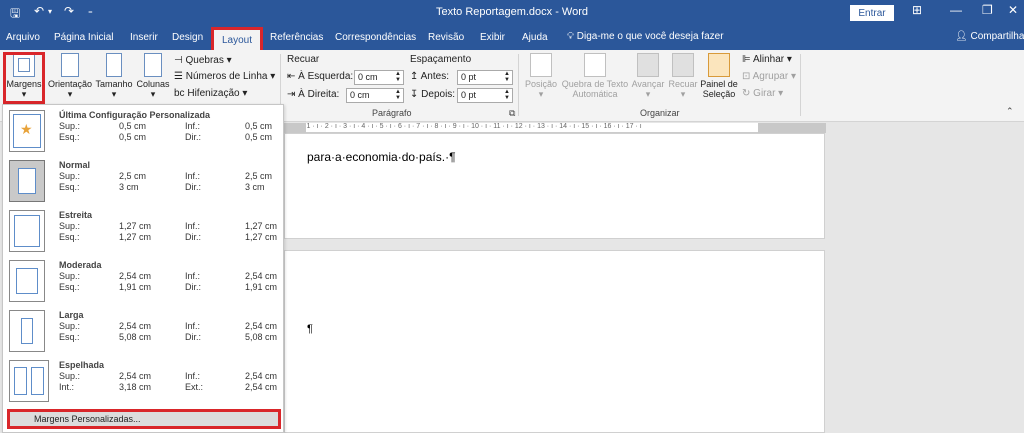  I want to click on close-icon: ✕, so click(1013, 10).